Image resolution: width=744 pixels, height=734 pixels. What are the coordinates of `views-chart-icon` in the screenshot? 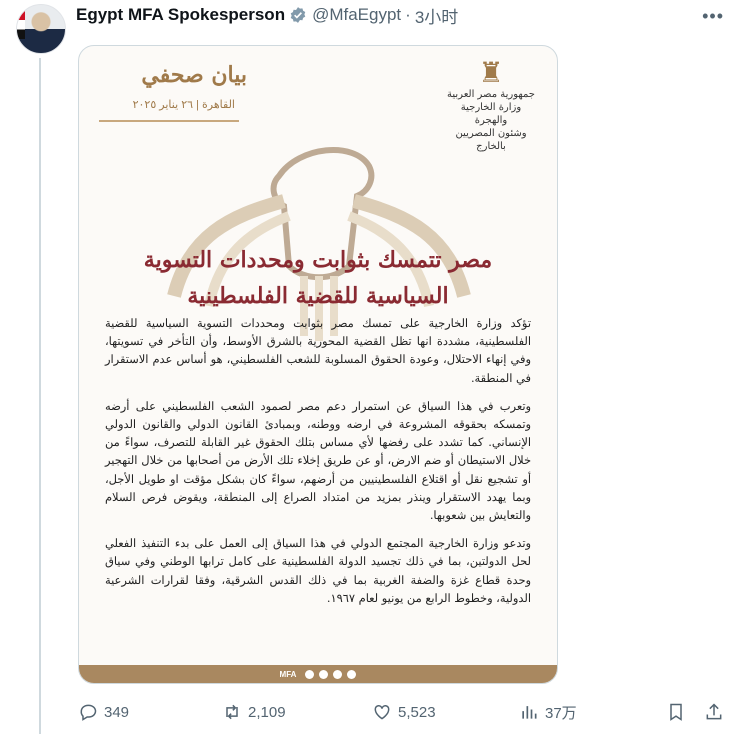 It's located at (529, 712).